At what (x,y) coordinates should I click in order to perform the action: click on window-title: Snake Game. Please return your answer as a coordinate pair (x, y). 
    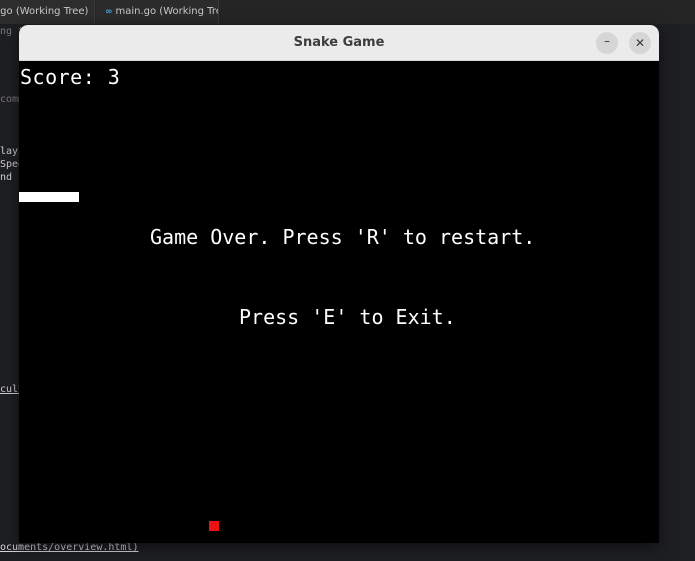
    Looking at the image, I should click on (339, 42).